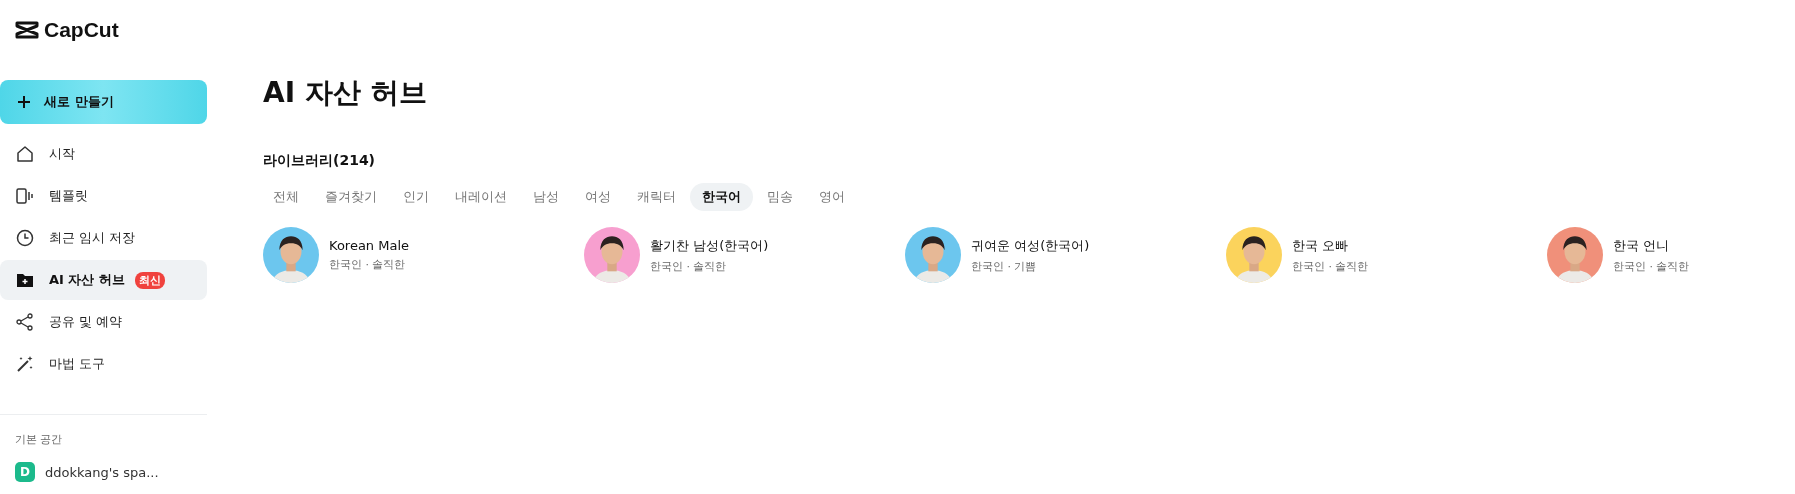 The width and height of the screenshot is (1795, 494). I want to click on plus-icon, so click(24, 102).